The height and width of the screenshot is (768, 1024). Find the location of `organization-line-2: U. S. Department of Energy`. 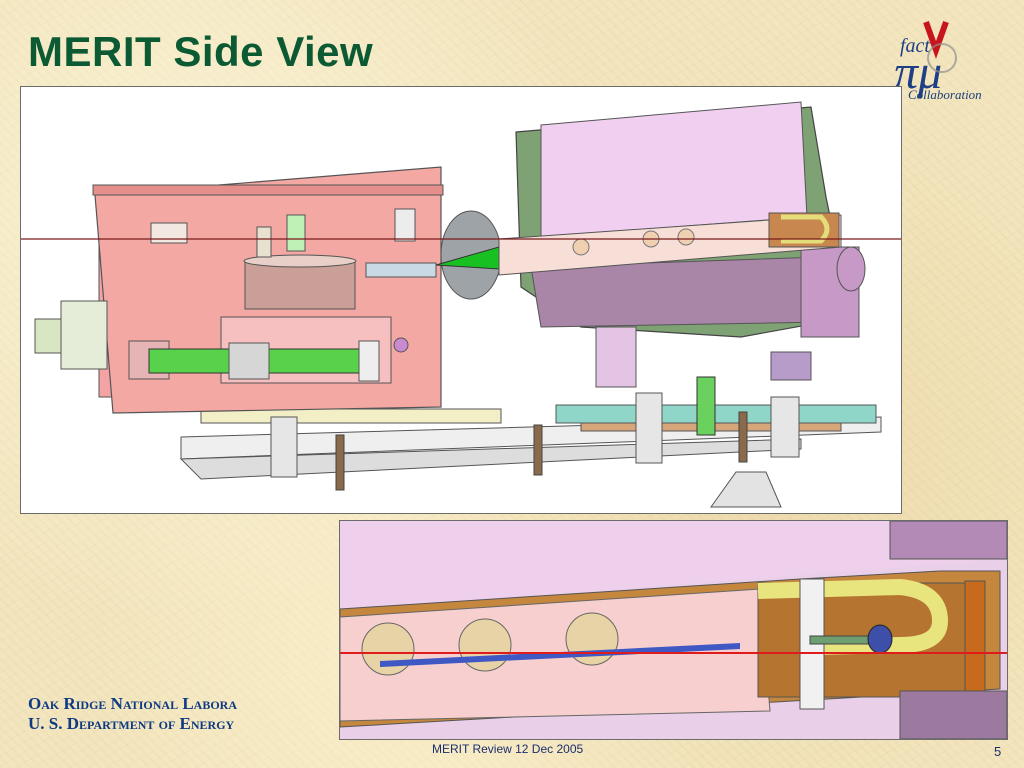

organization-line-2: U. S. Department of Energy is located at coordinates (131, 723).